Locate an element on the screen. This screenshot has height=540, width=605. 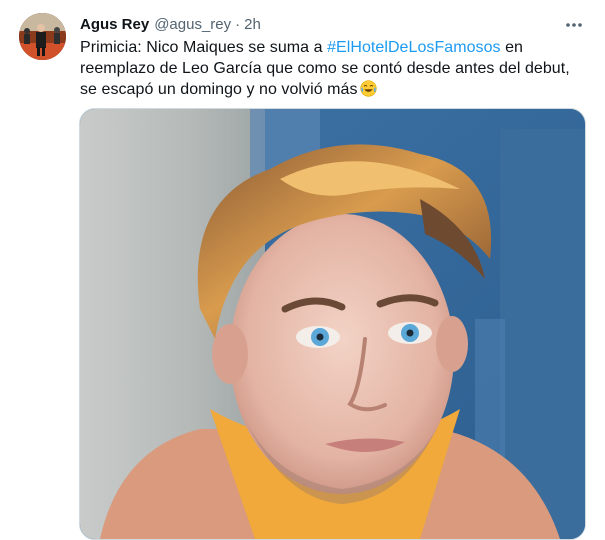
author-name: Agus Rey is located at coordinates (114, 24).